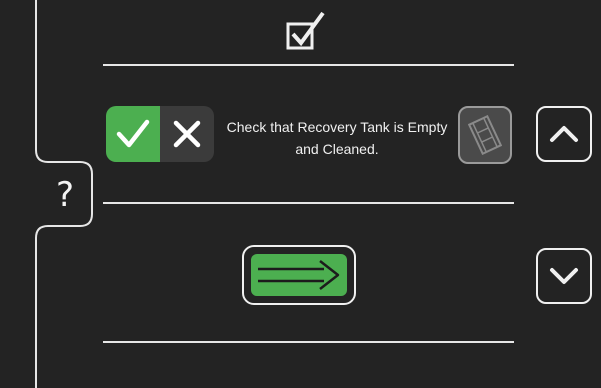 The image size is (601, 388). What do you see at coordinates (308, 342) in the screenshot?
I see `divider-bottom` at bounding box center [308, 342].